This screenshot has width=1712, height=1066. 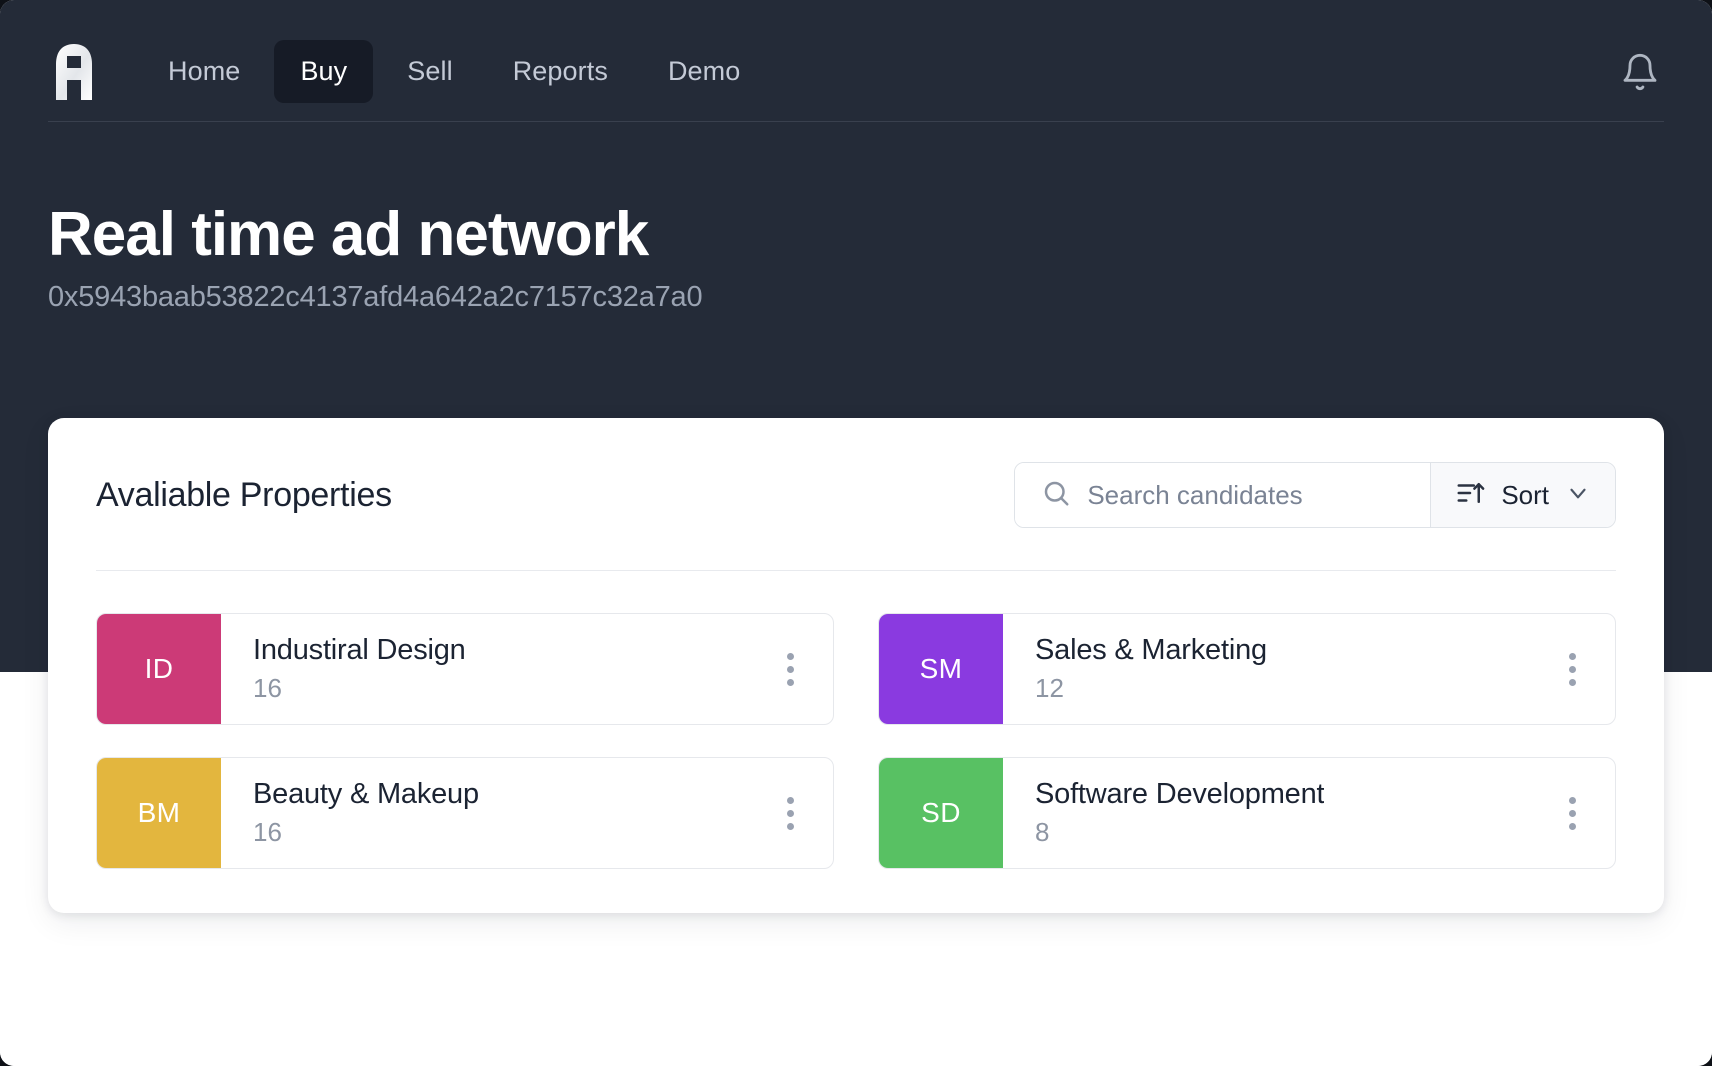 What do you see at coordinates (1049, 688) in the screenshot?
I see `property-count: 12` at bounding box center [1049, 688].